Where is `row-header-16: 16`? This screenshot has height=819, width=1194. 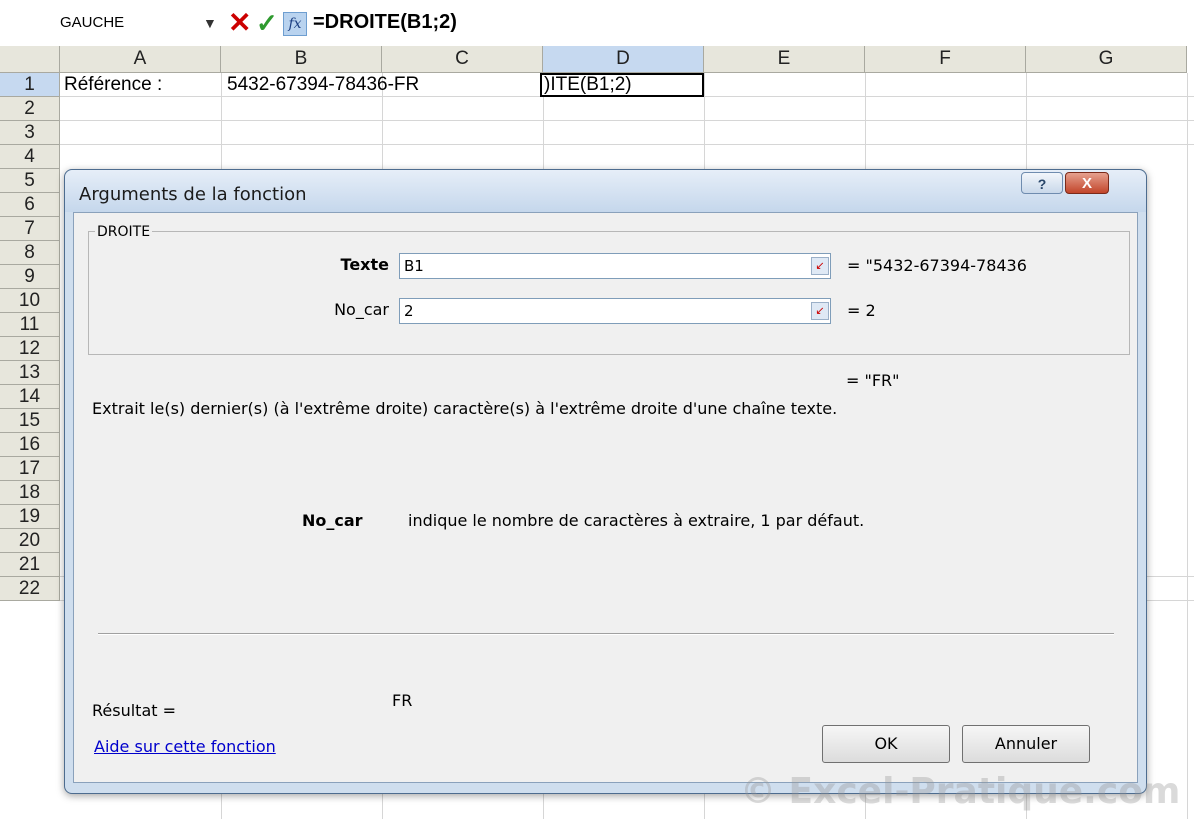 row-header-16: 16 is located at coordinates (30, 445).